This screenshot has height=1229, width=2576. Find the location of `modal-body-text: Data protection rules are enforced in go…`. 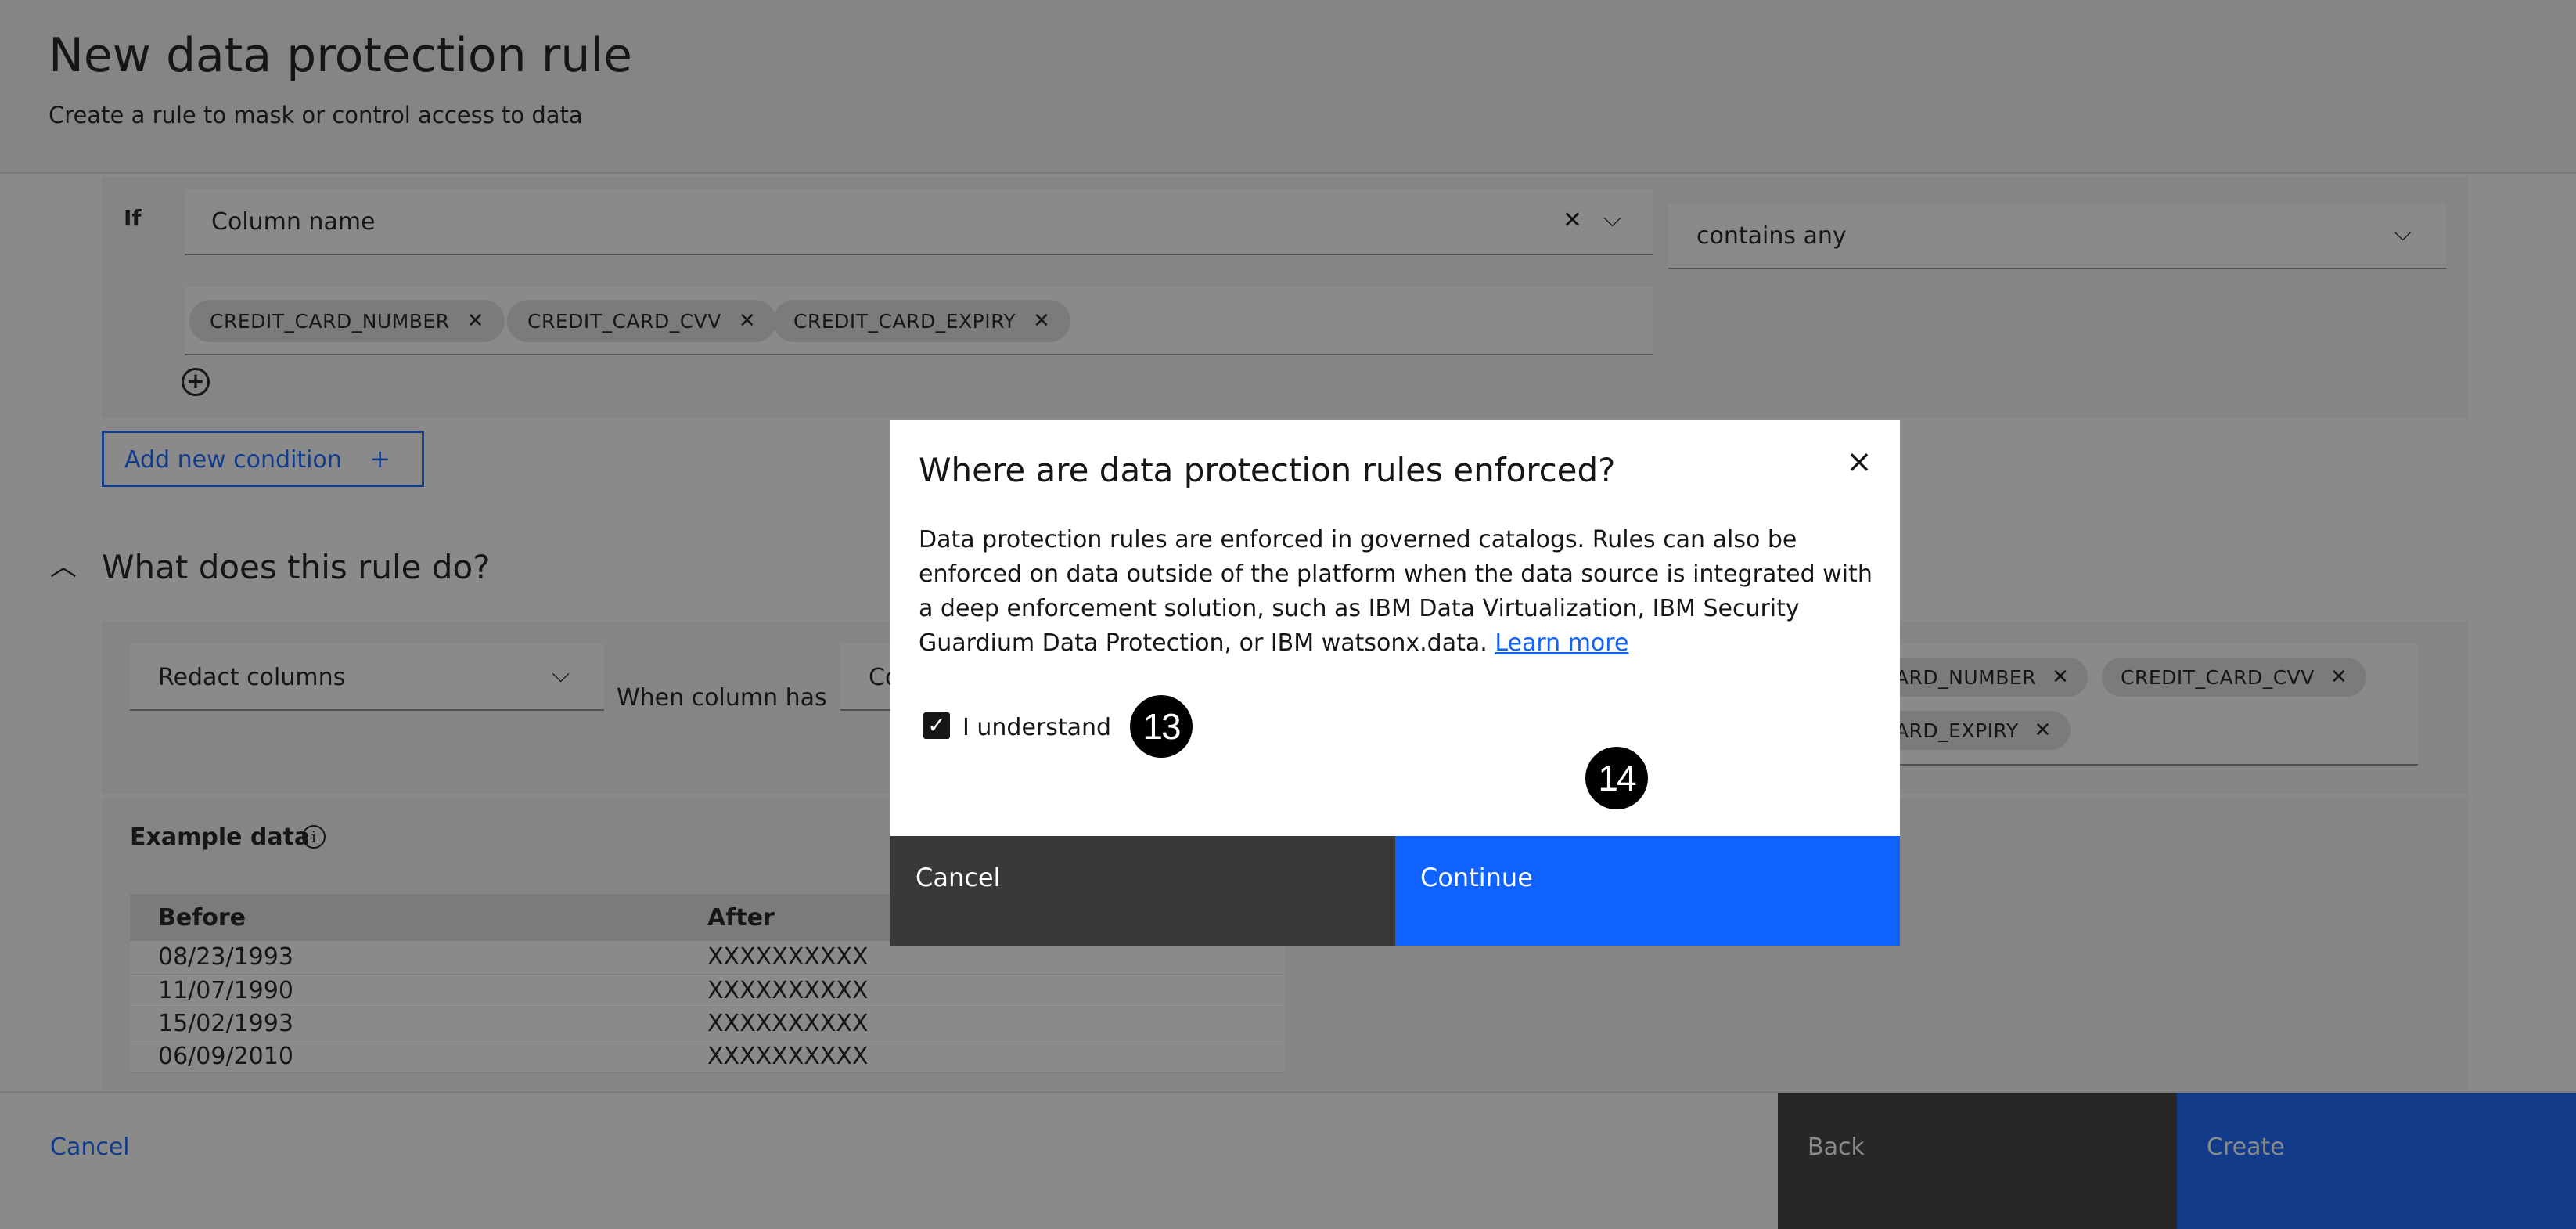

modal-body-text: Data protection rules are enforced in go… is located at coordinates (1396, 591).